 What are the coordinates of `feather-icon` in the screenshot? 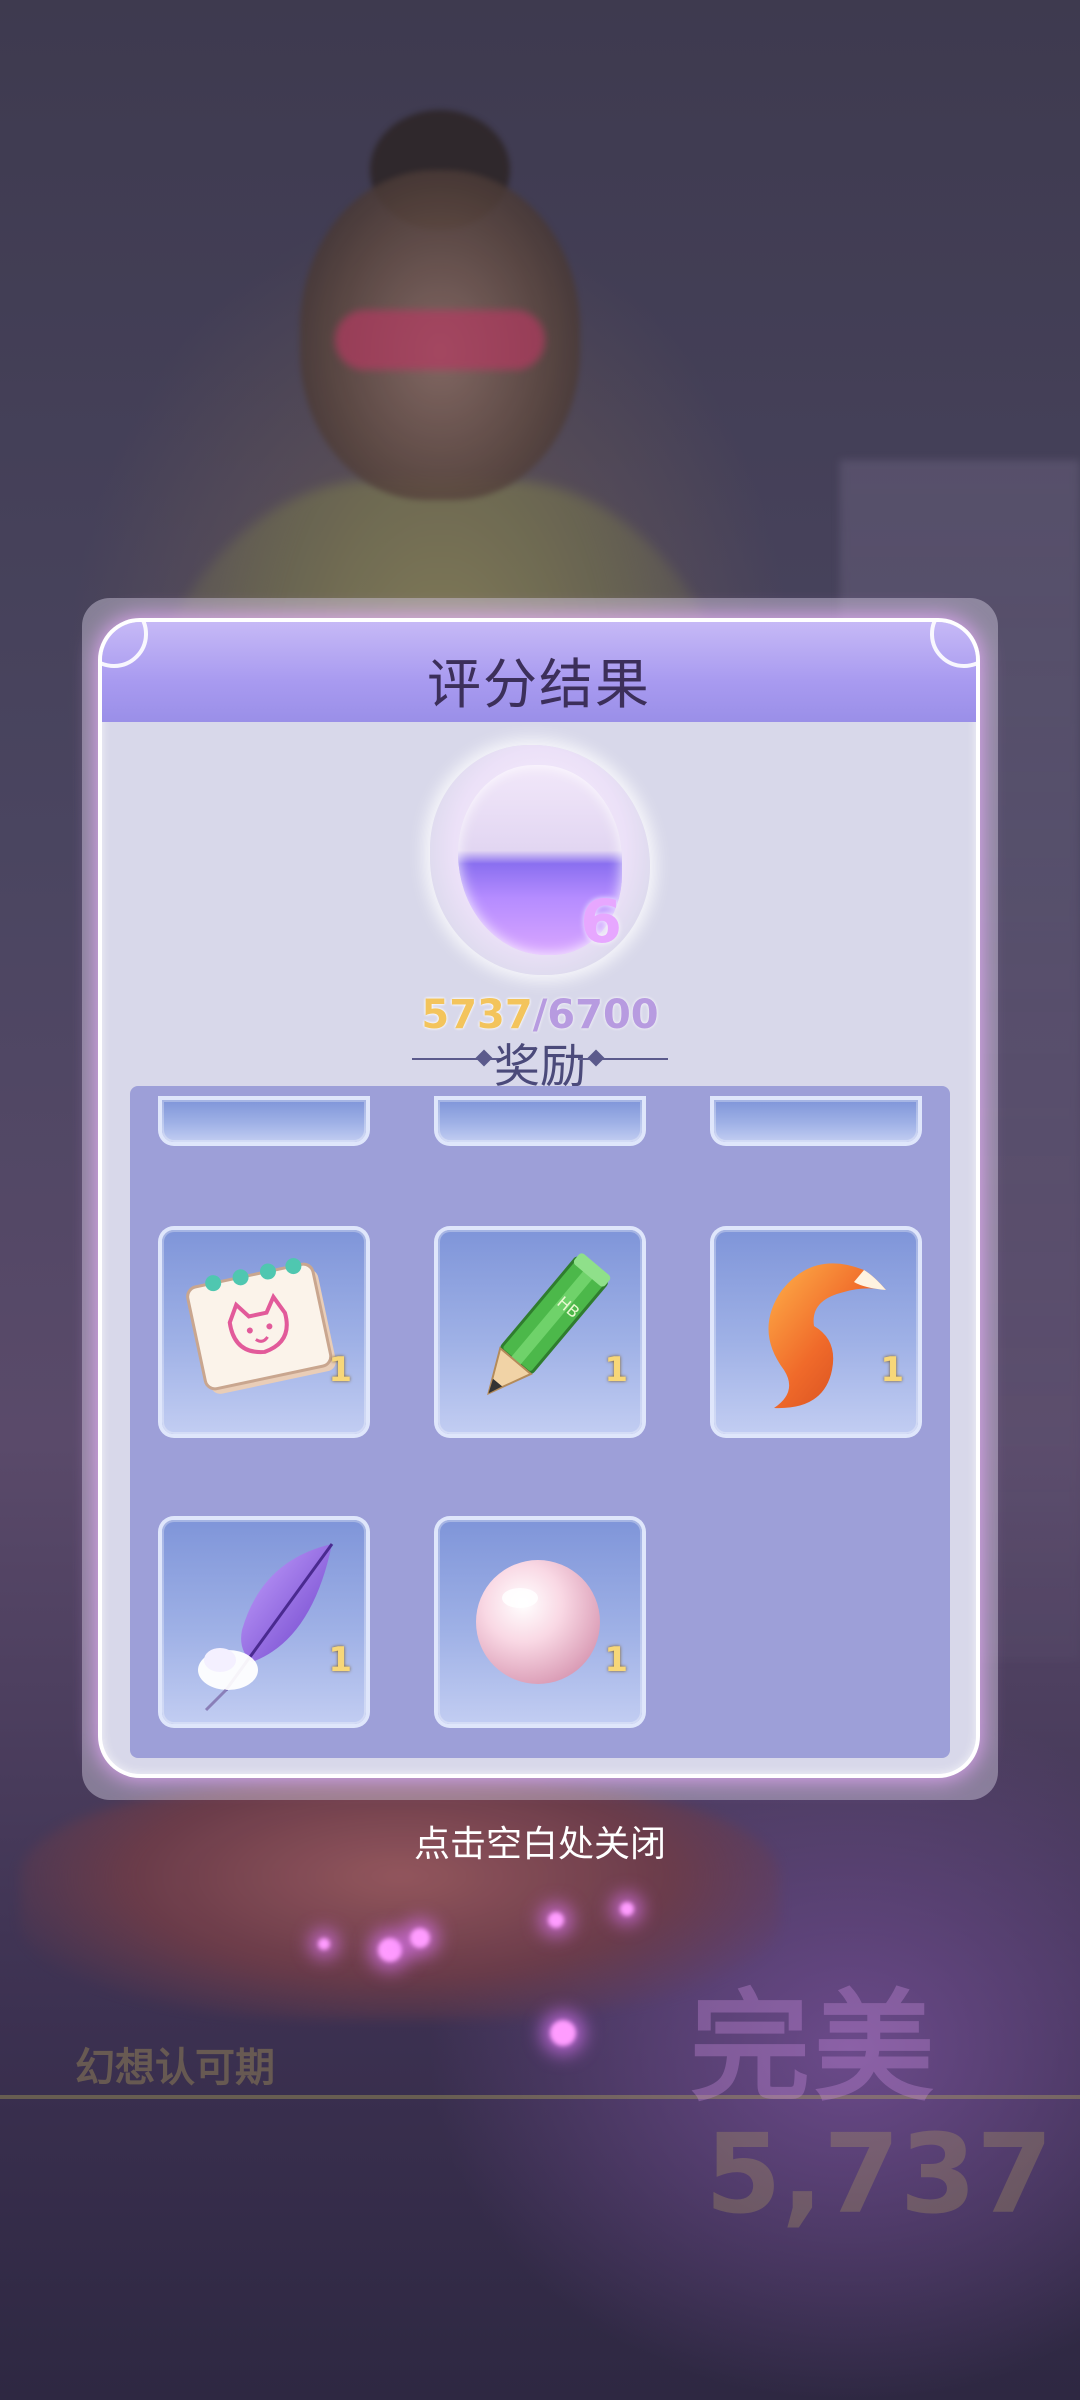 It's located at (266, 1627).